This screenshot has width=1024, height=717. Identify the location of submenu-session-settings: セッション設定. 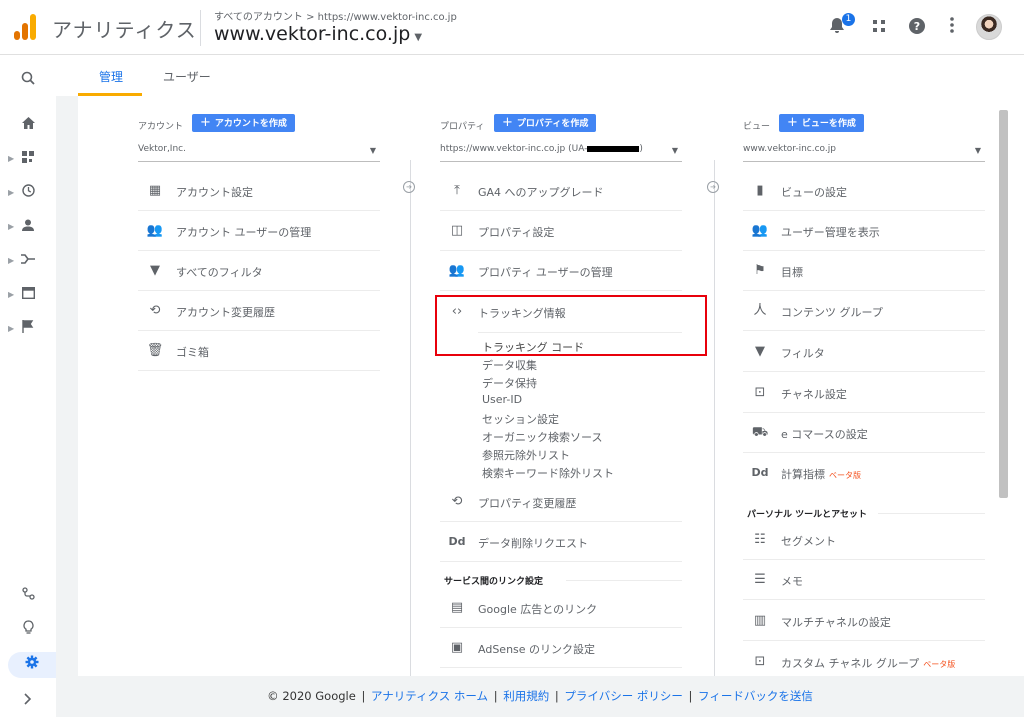
(520, 419).